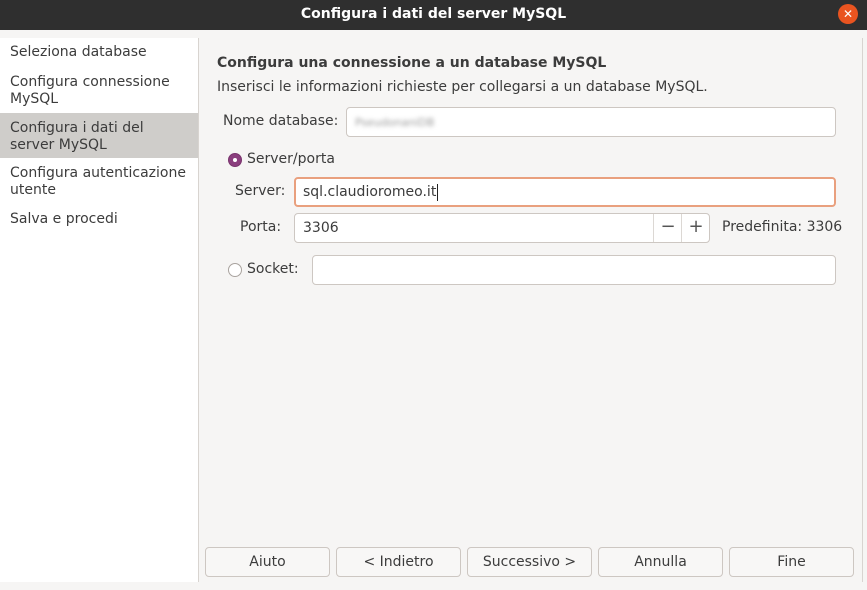  I want to click on sidebar-item-user-auth: Configura autenticazione utente, so click(99, 182).